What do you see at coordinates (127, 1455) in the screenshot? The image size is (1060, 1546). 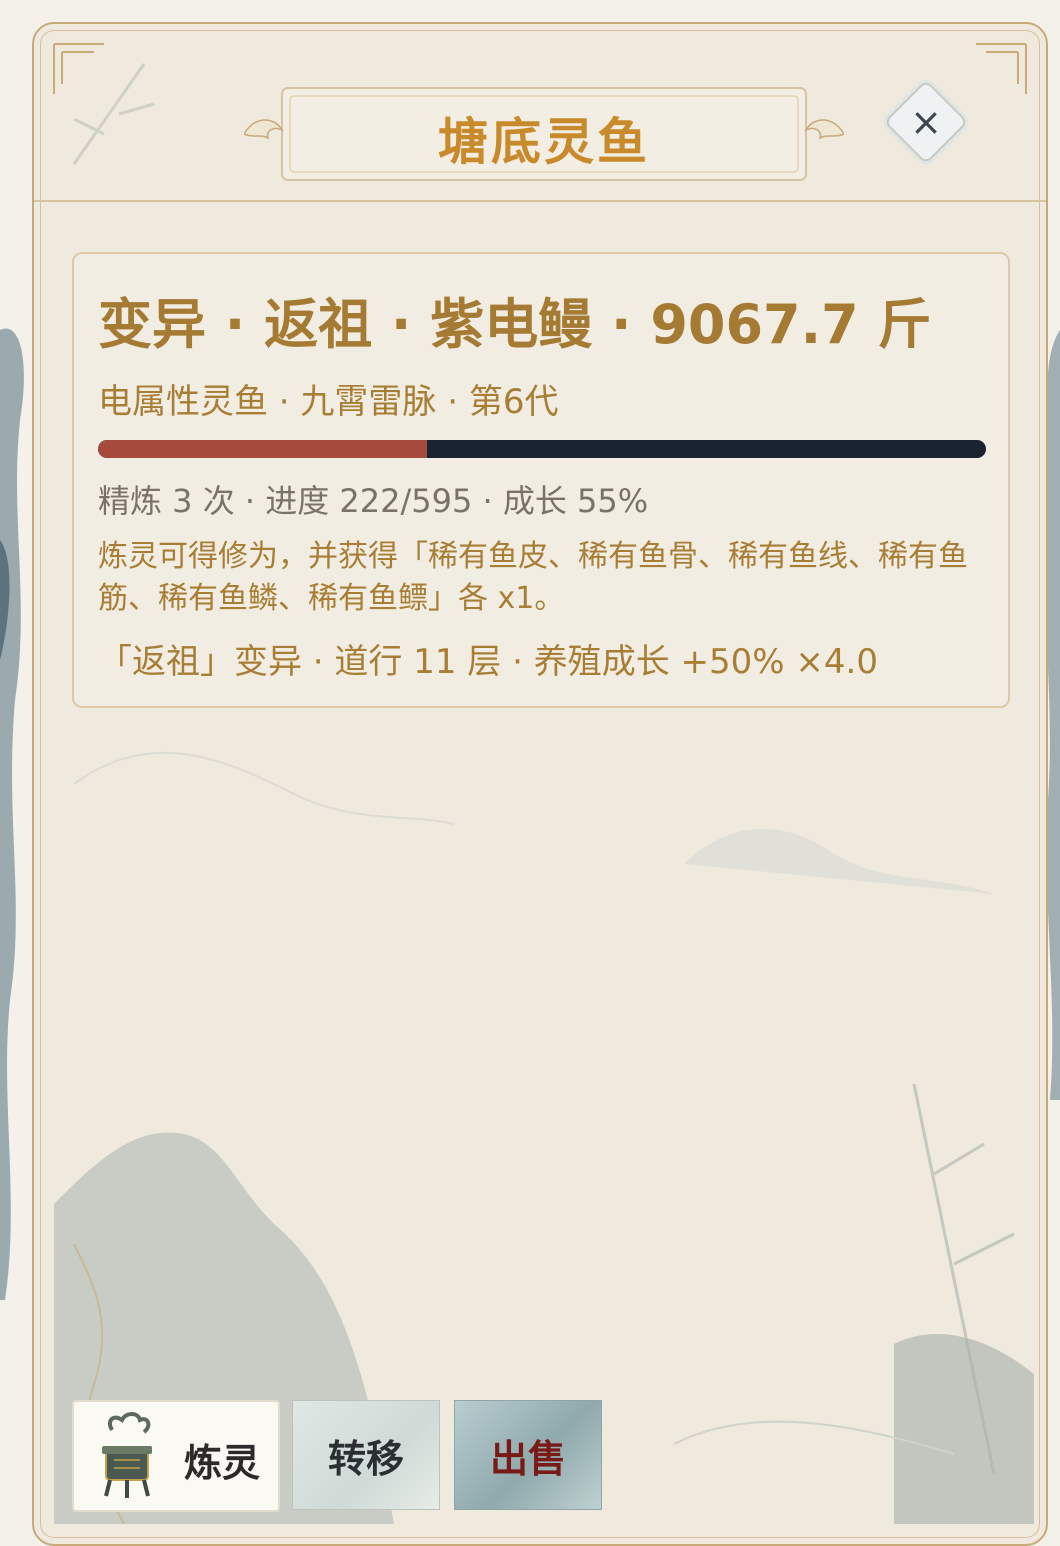 I see `bronze-cauldron-icon` at bounding box center [127, 1455].